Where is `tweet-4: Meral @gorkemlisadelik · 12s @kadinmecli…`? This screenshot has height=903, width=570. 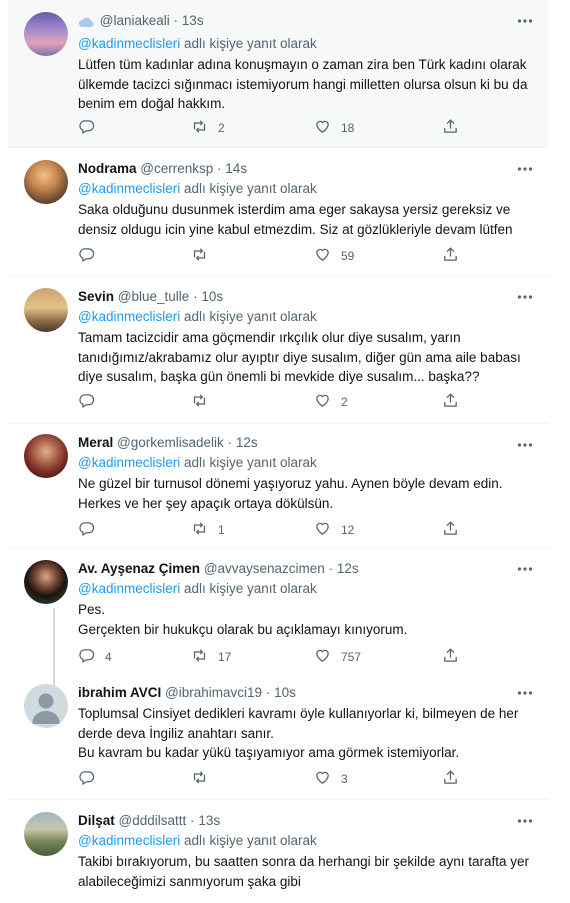 tweet-4: Meral @gorkemlisadelik · 12s @kadinmecli… is located at coordinates (278, 486).